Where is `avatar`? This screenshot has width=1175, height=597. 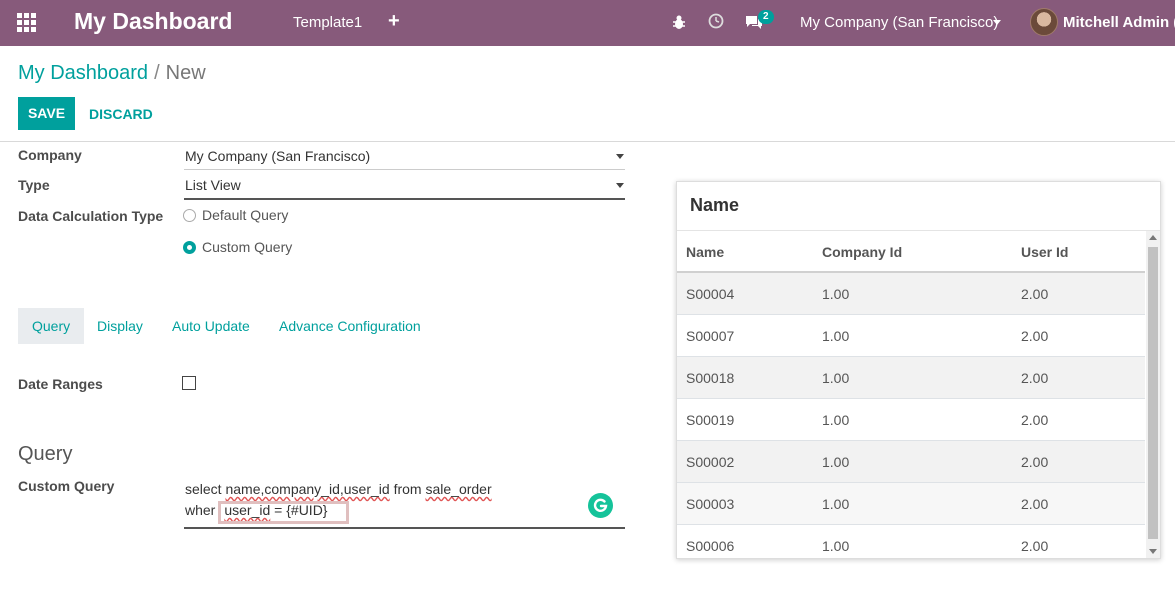 avatar is located at coordinates (1044, 22).